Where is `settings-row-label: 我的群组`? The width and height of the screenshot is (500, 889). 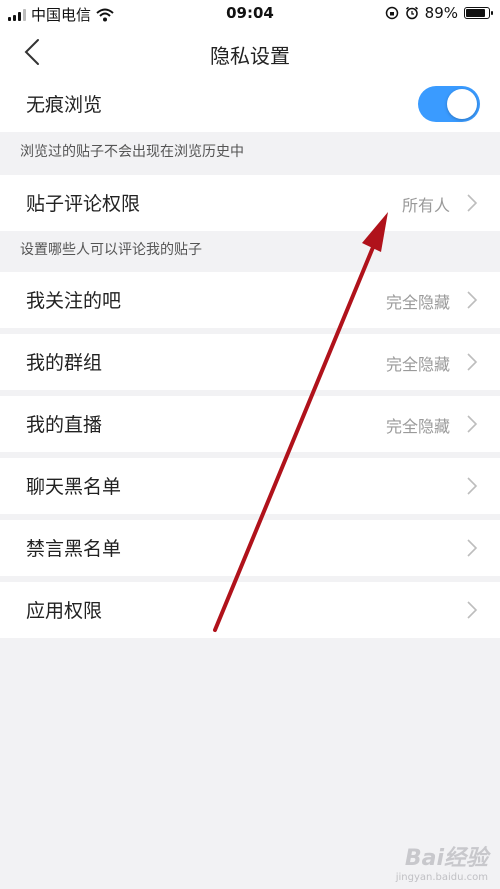 settings-row-label: 我的群组 is located at coordinates (64, 363).